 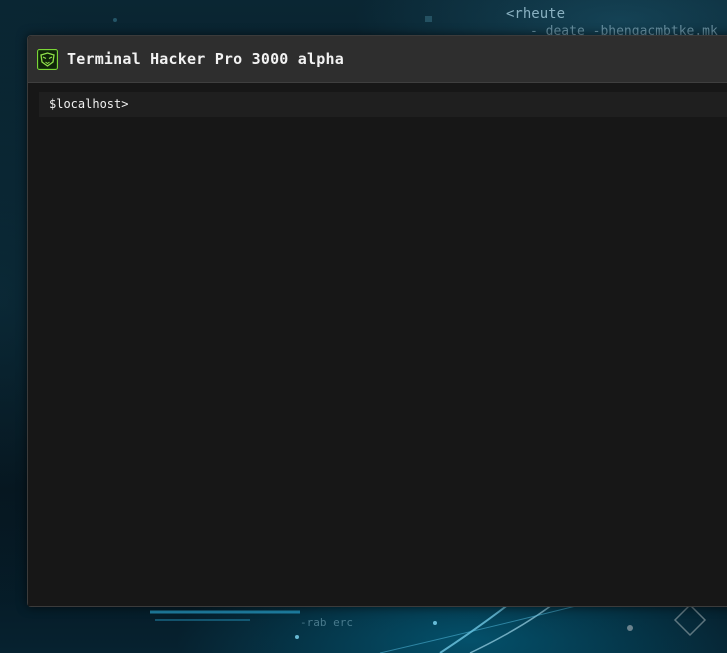 I want to click on terminal-prompt: $localhost>, so click(x=89, y=104).